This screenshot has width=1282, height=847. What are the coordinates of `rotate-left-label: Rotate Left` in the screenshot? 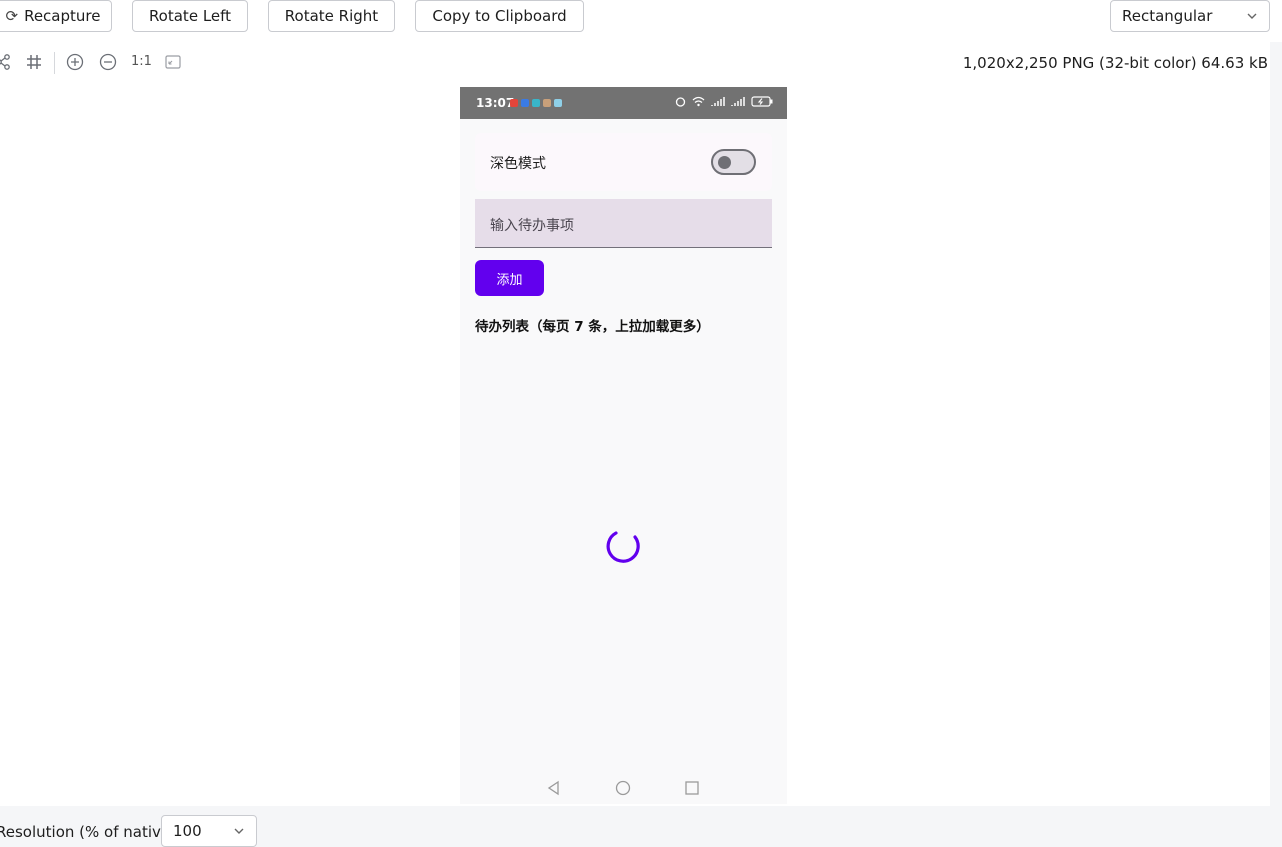 It's located at (190, 16).